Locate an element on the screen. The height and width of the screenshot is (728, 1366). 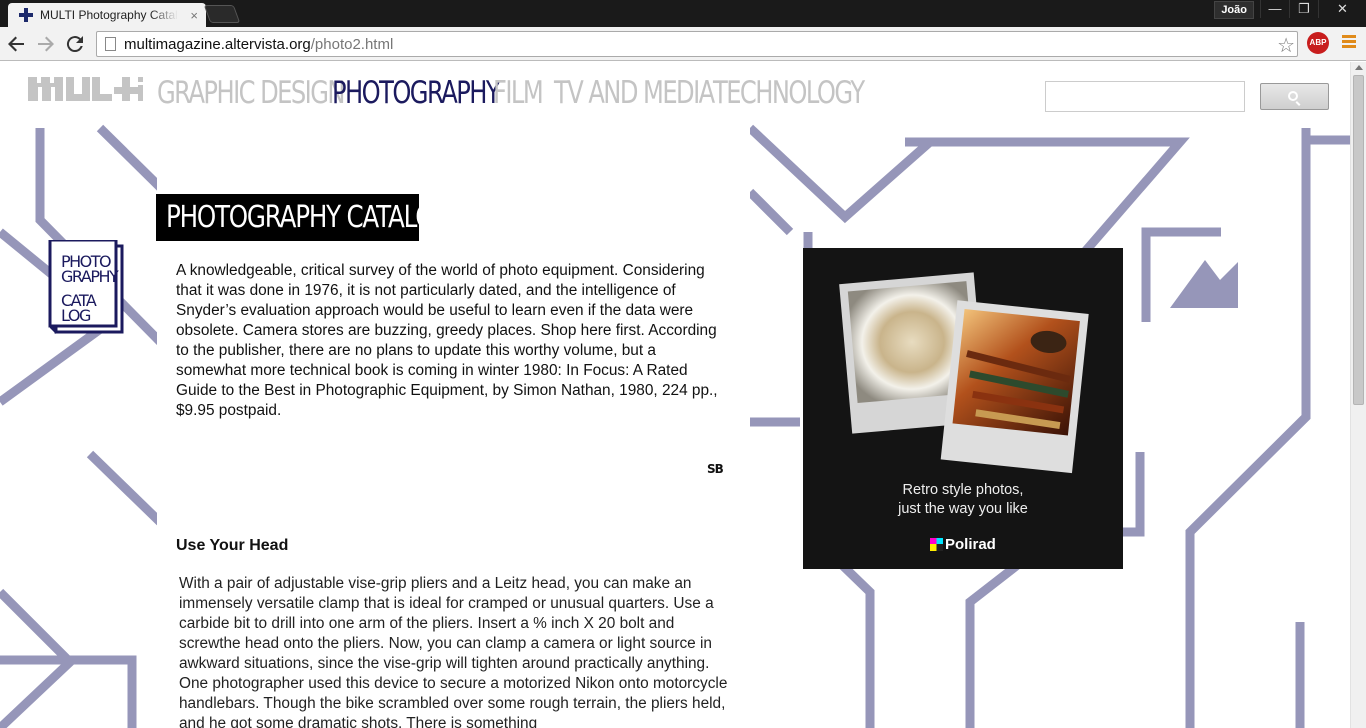
ad-brand: Polirad is located at coordinates (963, 544).